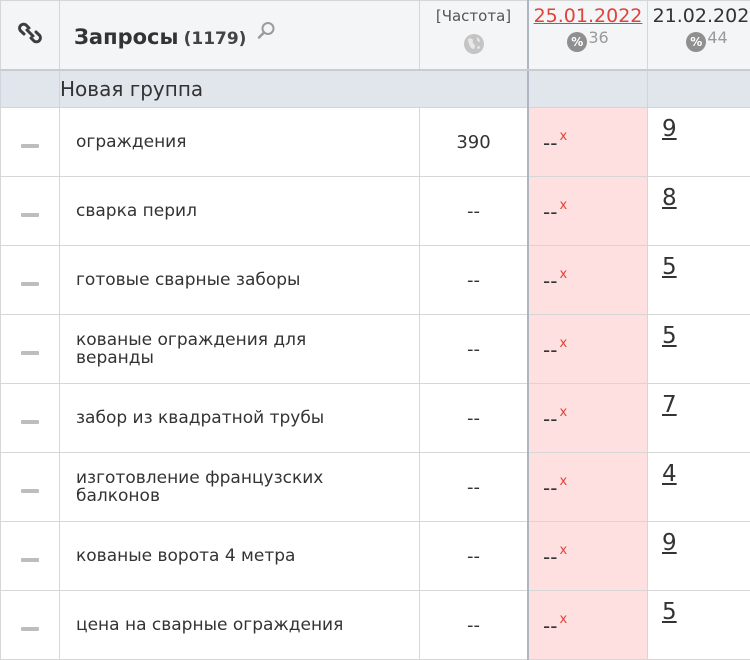  What do you see at coordinates (240, 211) in the screenshot?
I see `query-text: сварка перил` at bounding box center [240, 211].